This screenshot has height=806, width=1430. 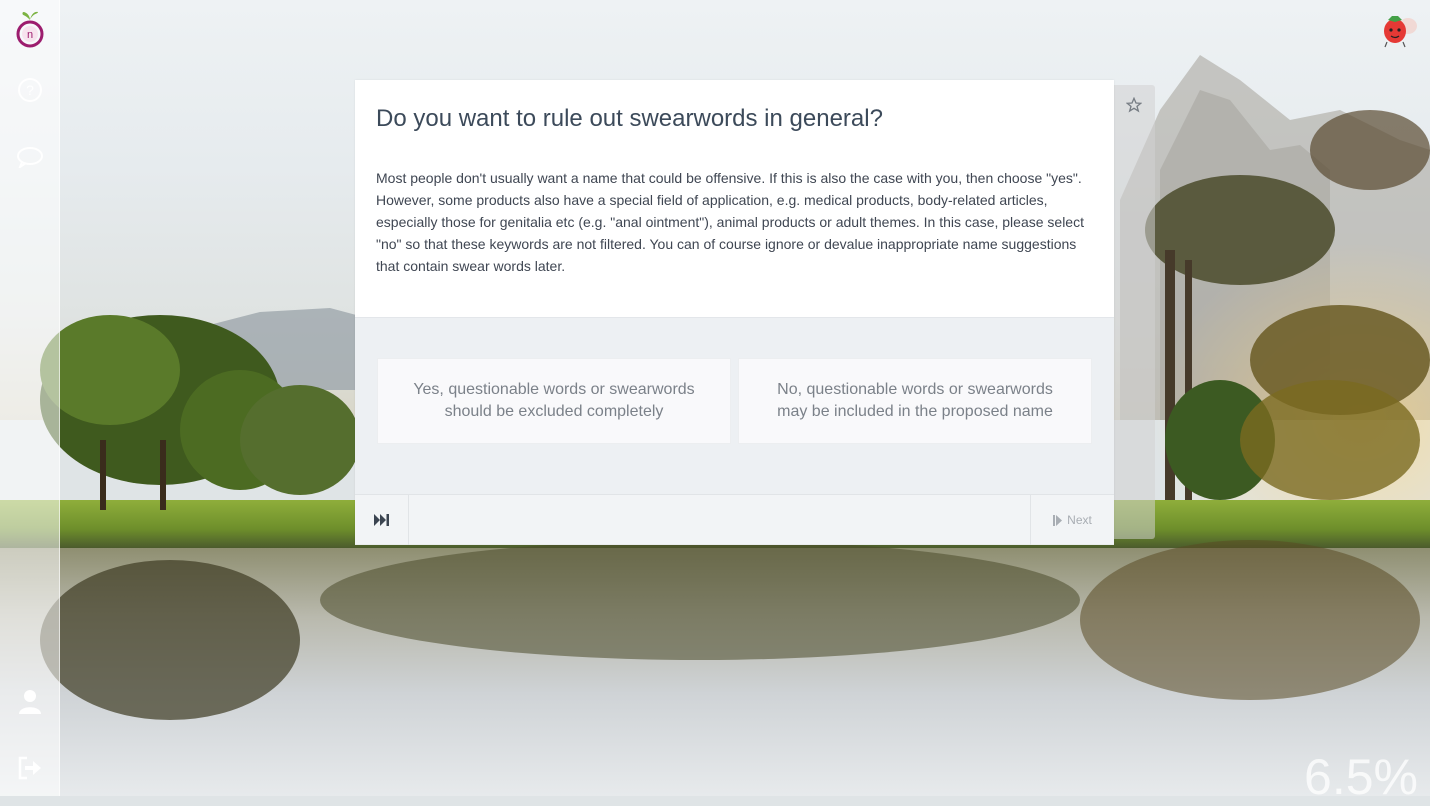 I want to click on logout-icon, so click(x=29, y=768).